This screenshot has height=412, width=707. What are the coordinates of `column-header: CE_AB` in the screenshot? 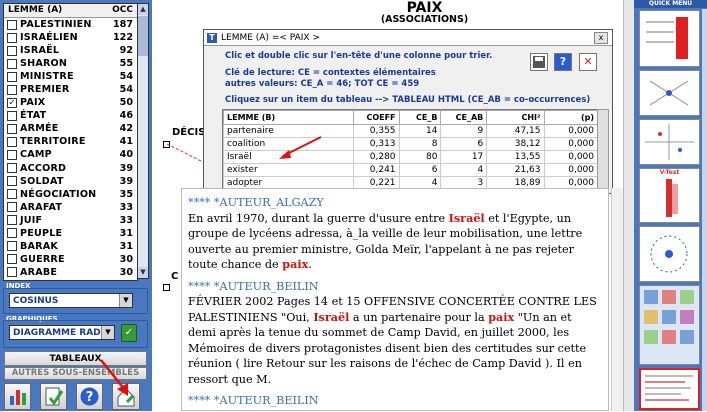 It's located at (464, 117).